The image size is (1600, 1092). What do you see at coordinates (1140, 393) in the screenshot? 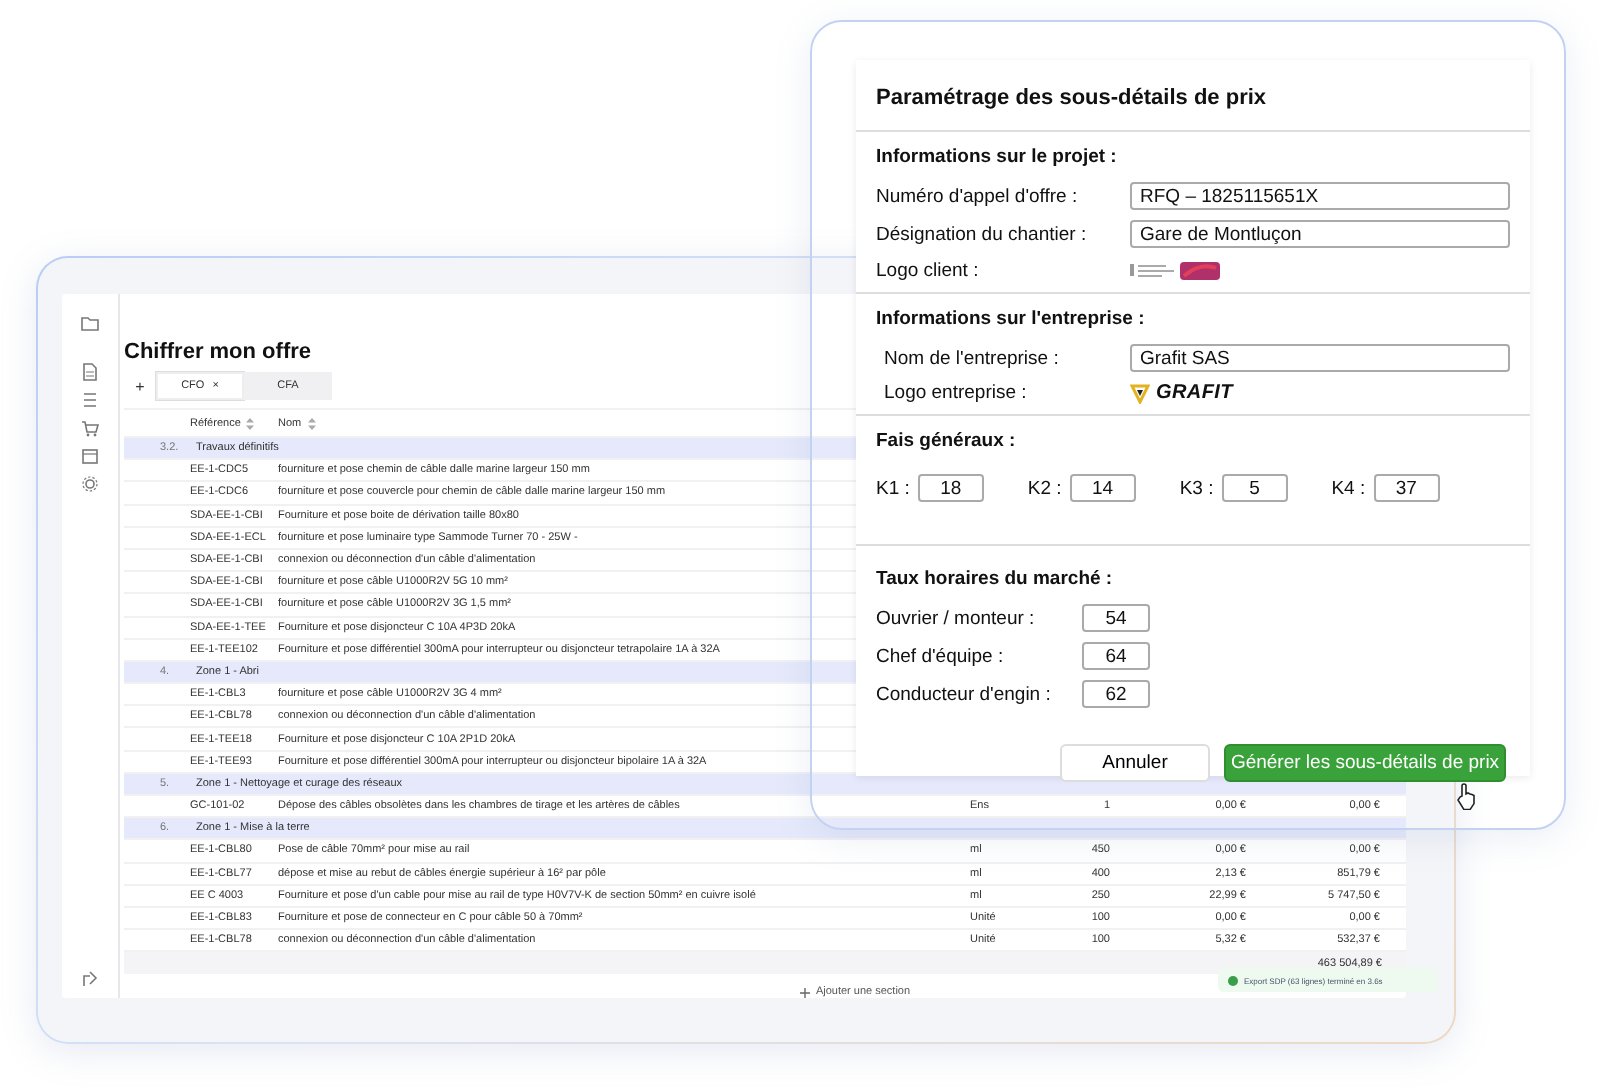
I see `shield-icon` at bounding box center [1140, 393].